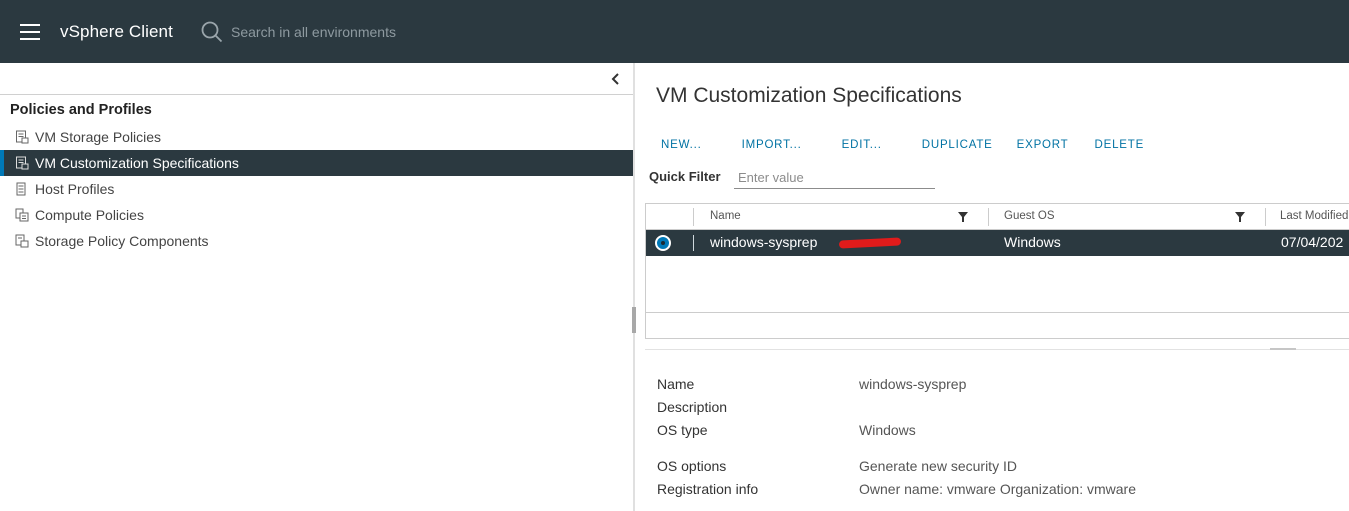  I want to click on sidebar-item-host-profiles: Host Profiles, so click(316, 189).